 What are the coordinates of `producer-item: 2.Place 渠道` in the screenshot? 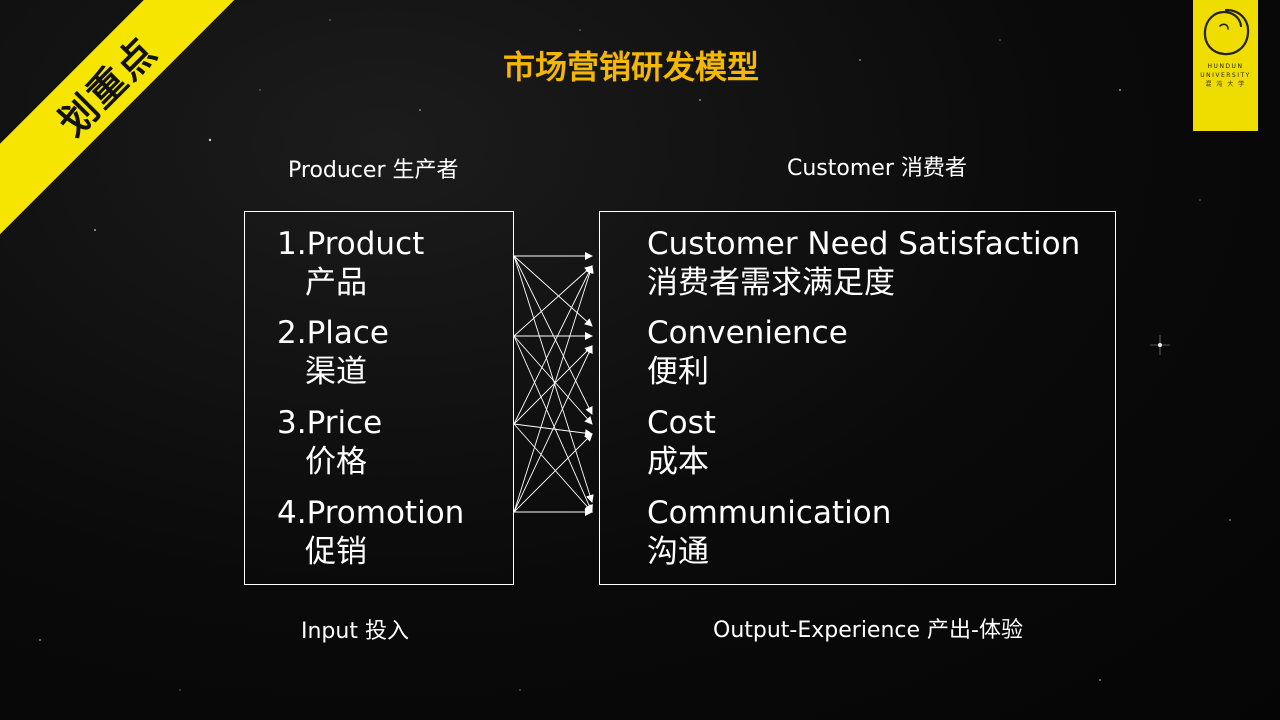 It's located at (333, 353).